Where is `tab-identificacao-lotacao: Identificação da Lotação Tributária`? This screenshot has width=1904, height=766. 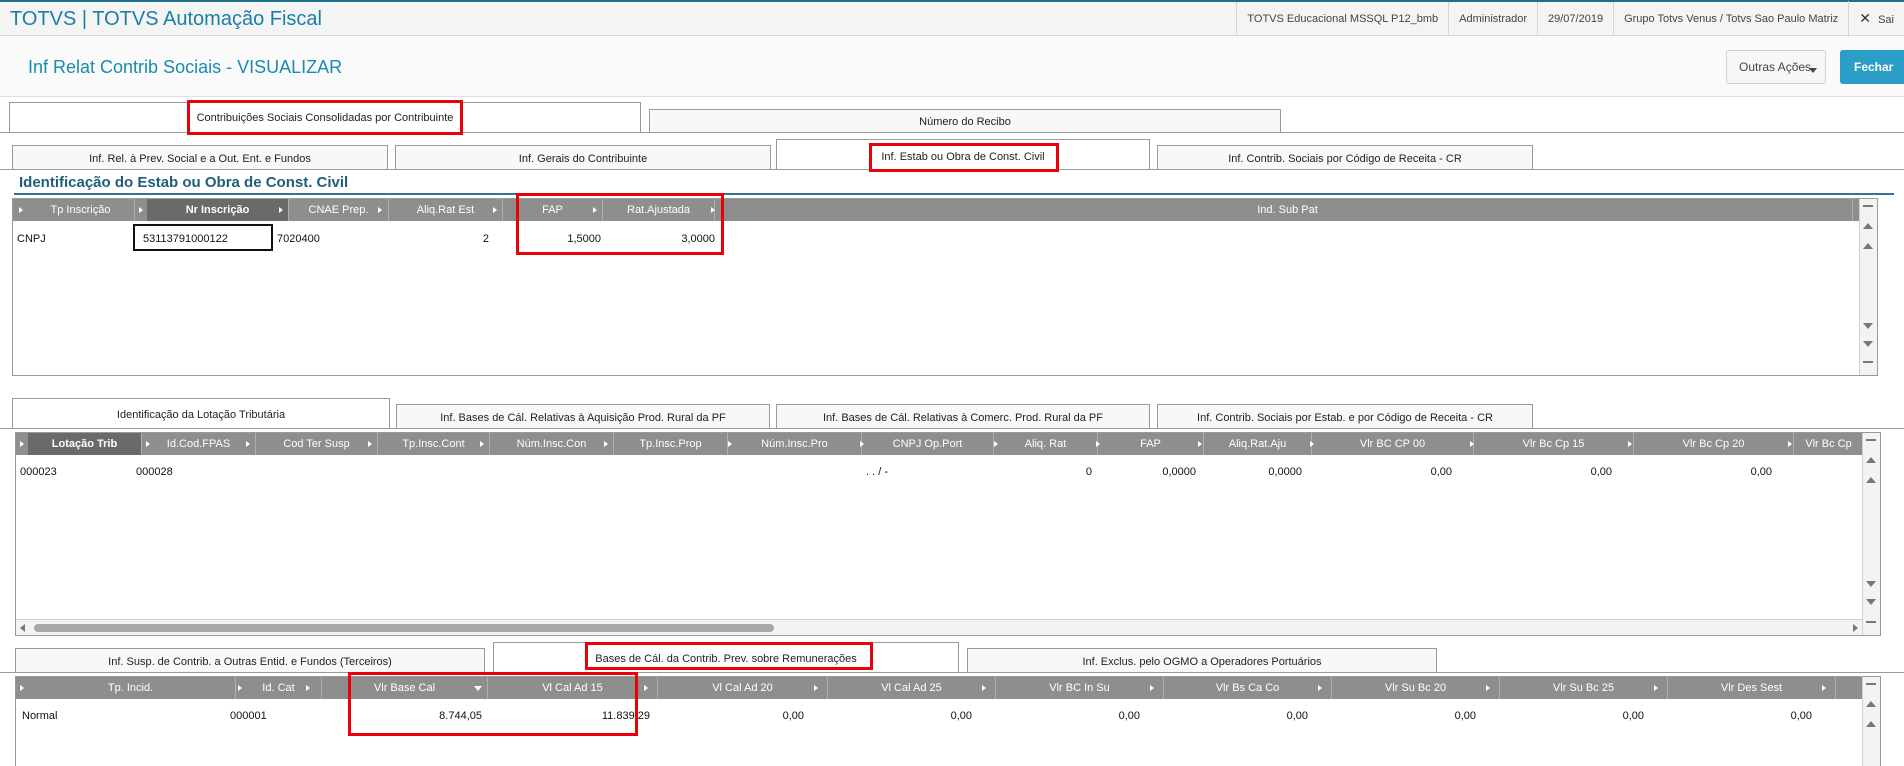
tab-identificacao-lotacao: Identificação da Lotação Tributária is located at coordinates (201, 413).